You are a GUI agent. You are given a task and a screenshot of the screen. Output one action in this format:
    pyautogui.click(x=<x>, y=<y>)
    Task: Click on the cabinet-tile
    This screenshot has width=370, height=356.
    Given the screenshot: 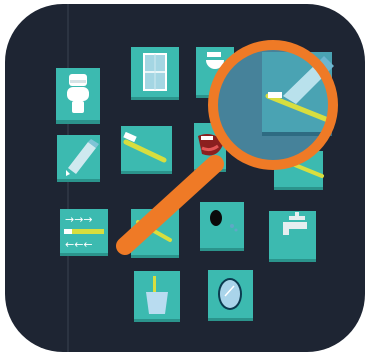 What is the action you would take?
    pyautogui.click(x=155, y=73)
    